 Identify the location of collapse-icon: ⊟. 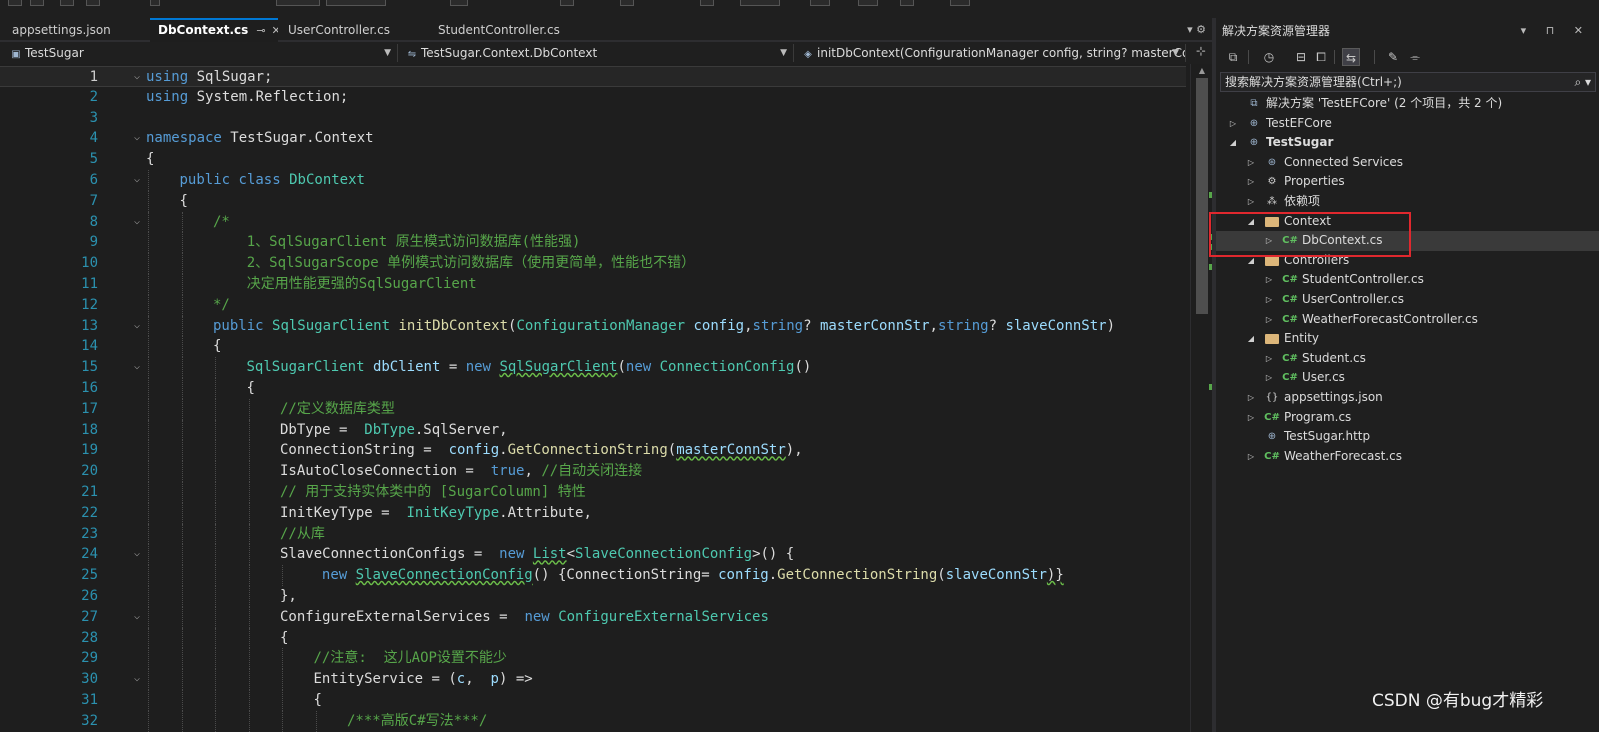
(1301, 57).